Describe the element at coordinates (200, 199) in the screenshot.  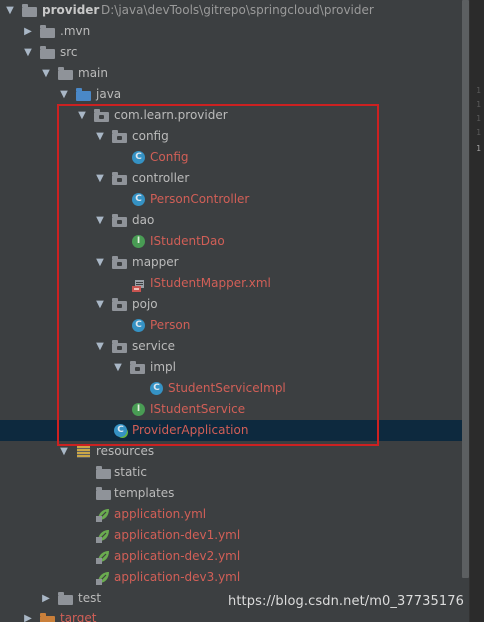
I see `tree-label-person-controller: PersonController` at that location.